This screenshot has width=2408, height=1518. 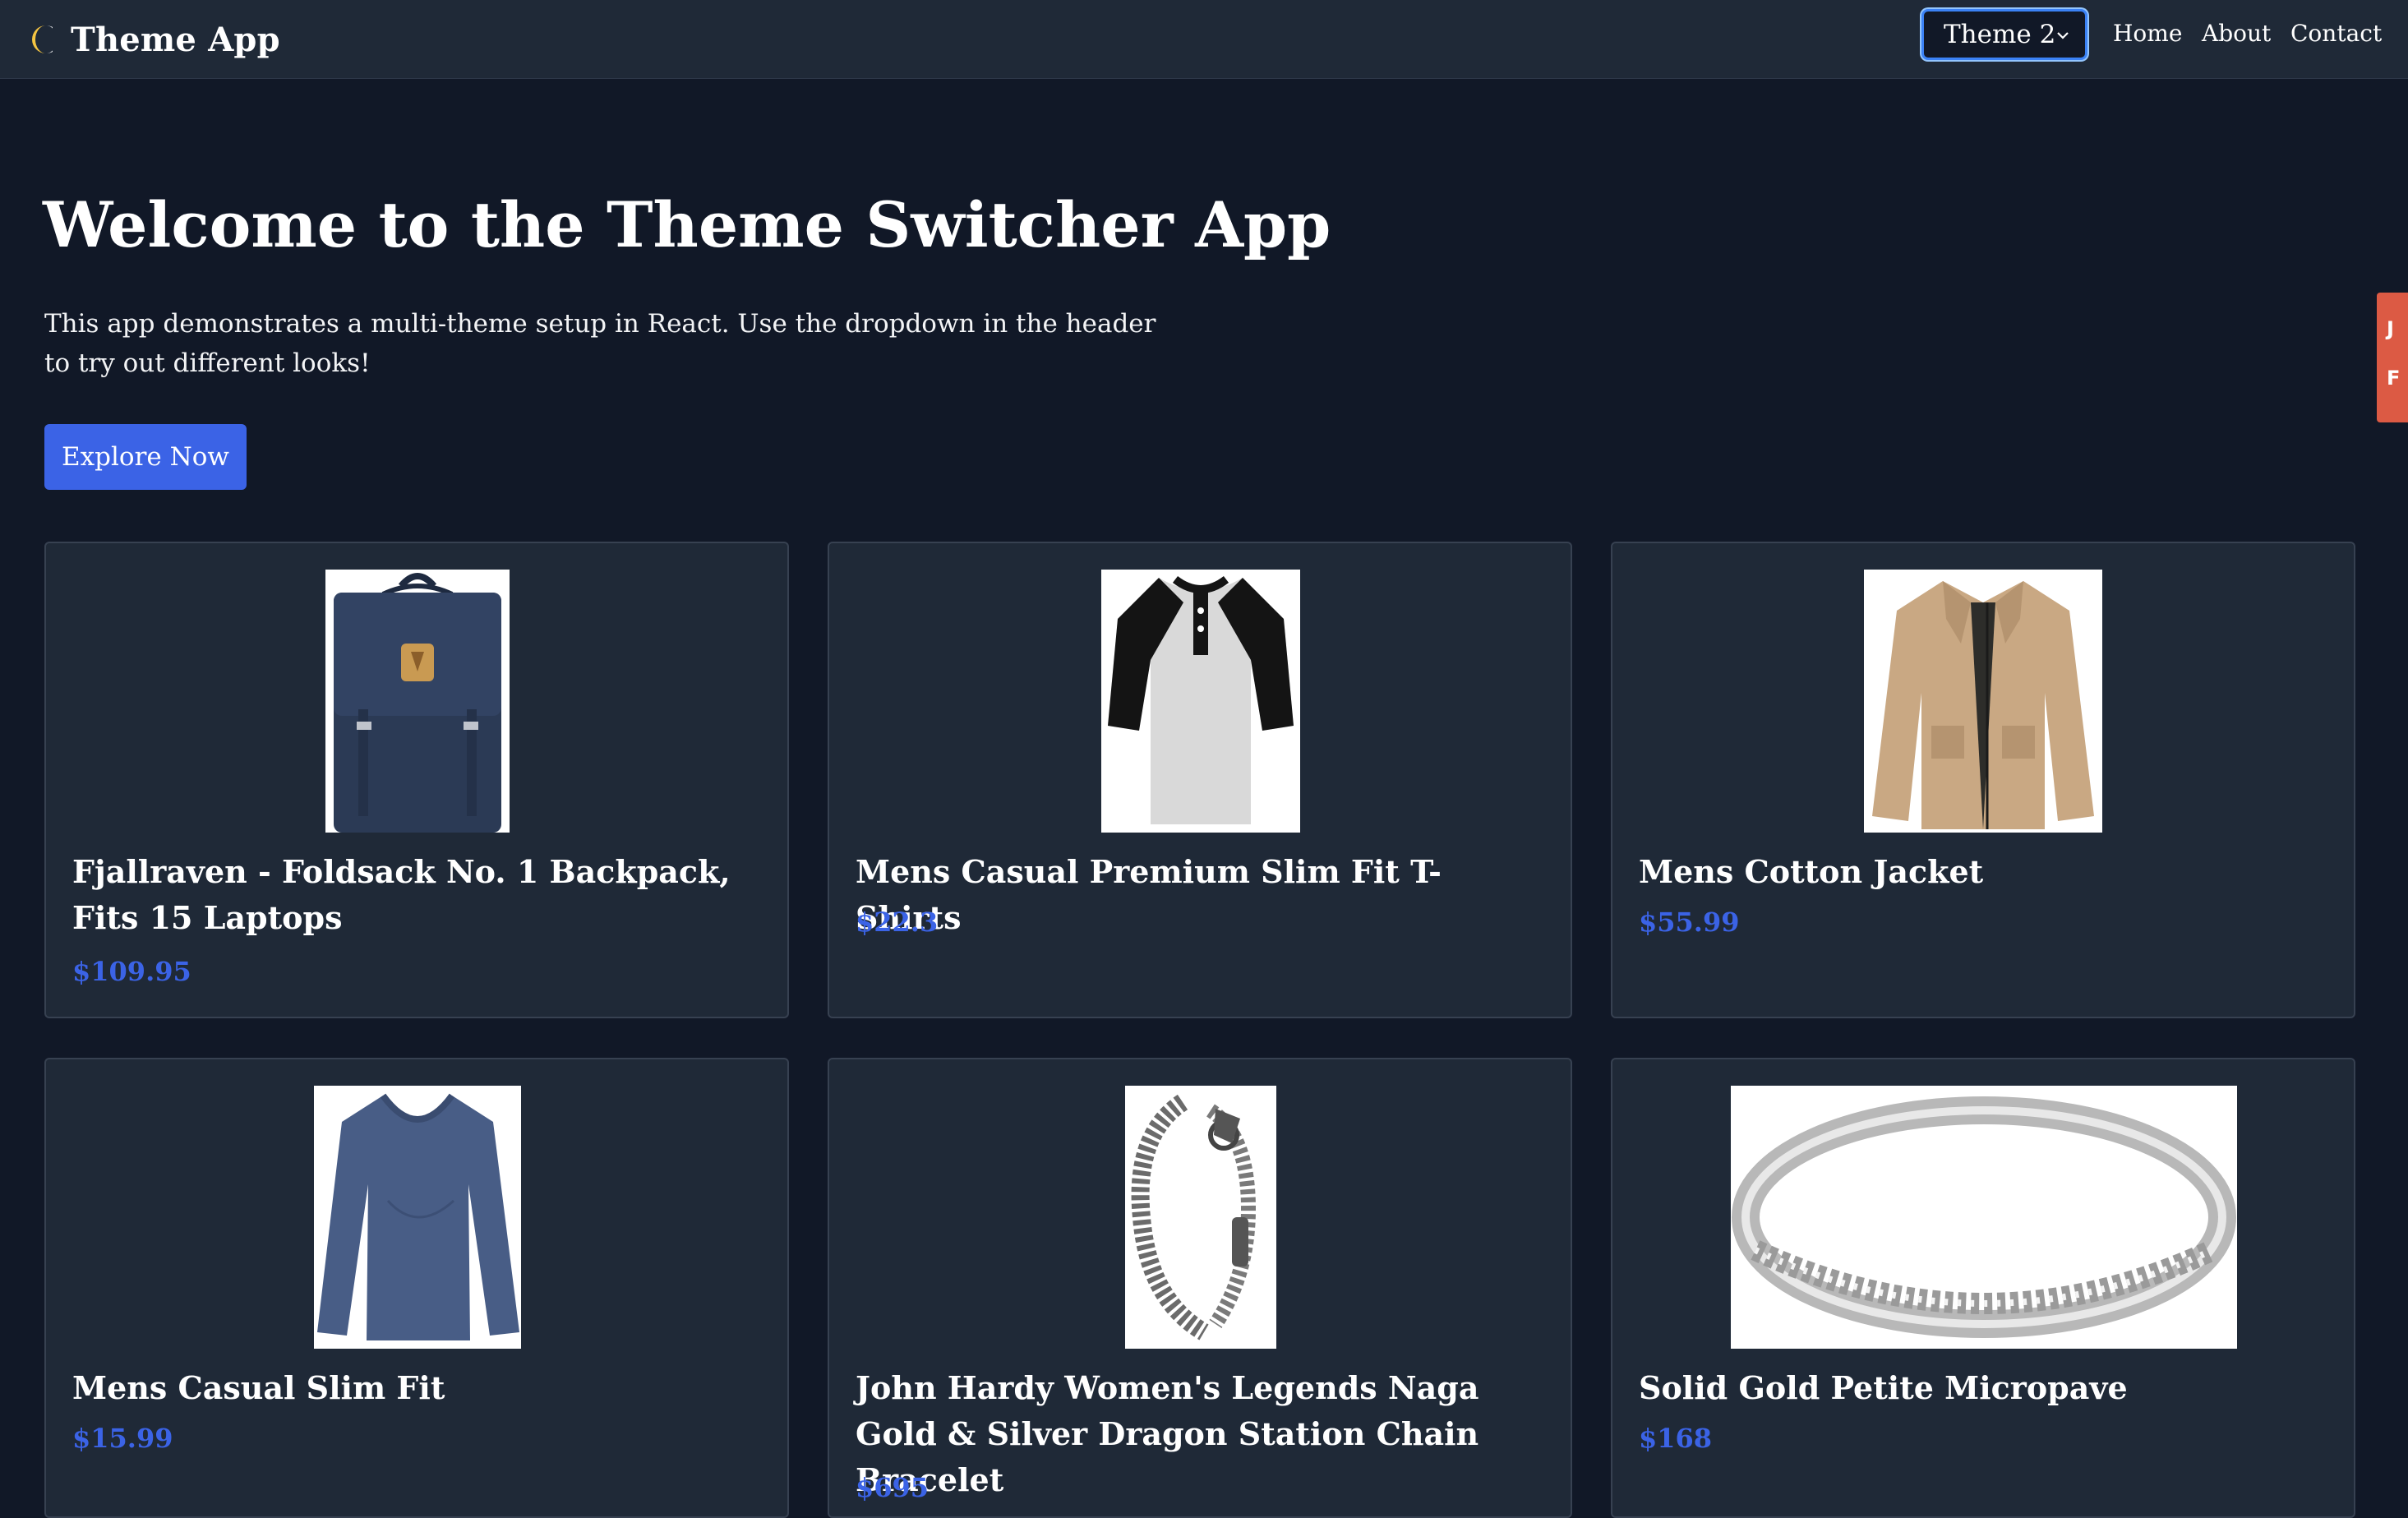 I want to click on theme-select-value: Theme 2, so click(x=2000, y=34).